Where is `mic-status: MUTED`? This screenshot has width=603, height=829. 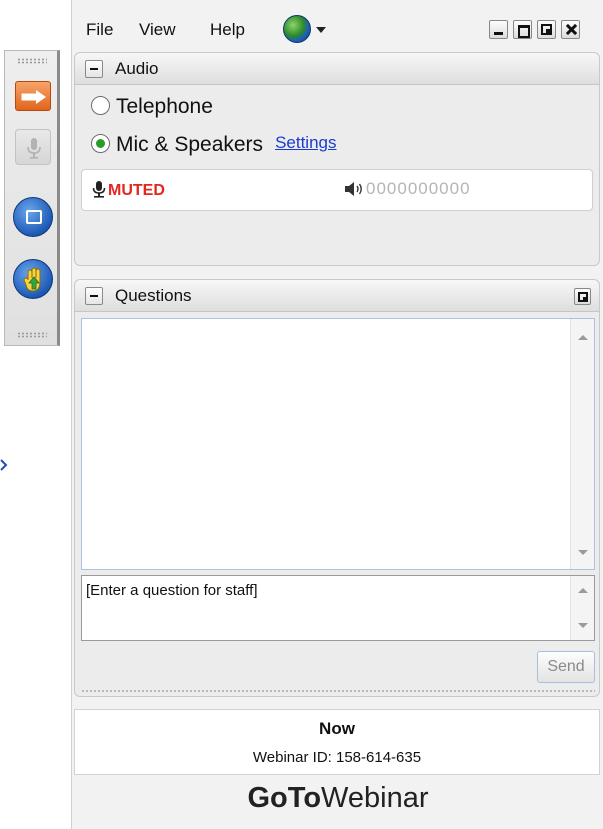
mic-status: MUTED is located at coordinates (128, 190).